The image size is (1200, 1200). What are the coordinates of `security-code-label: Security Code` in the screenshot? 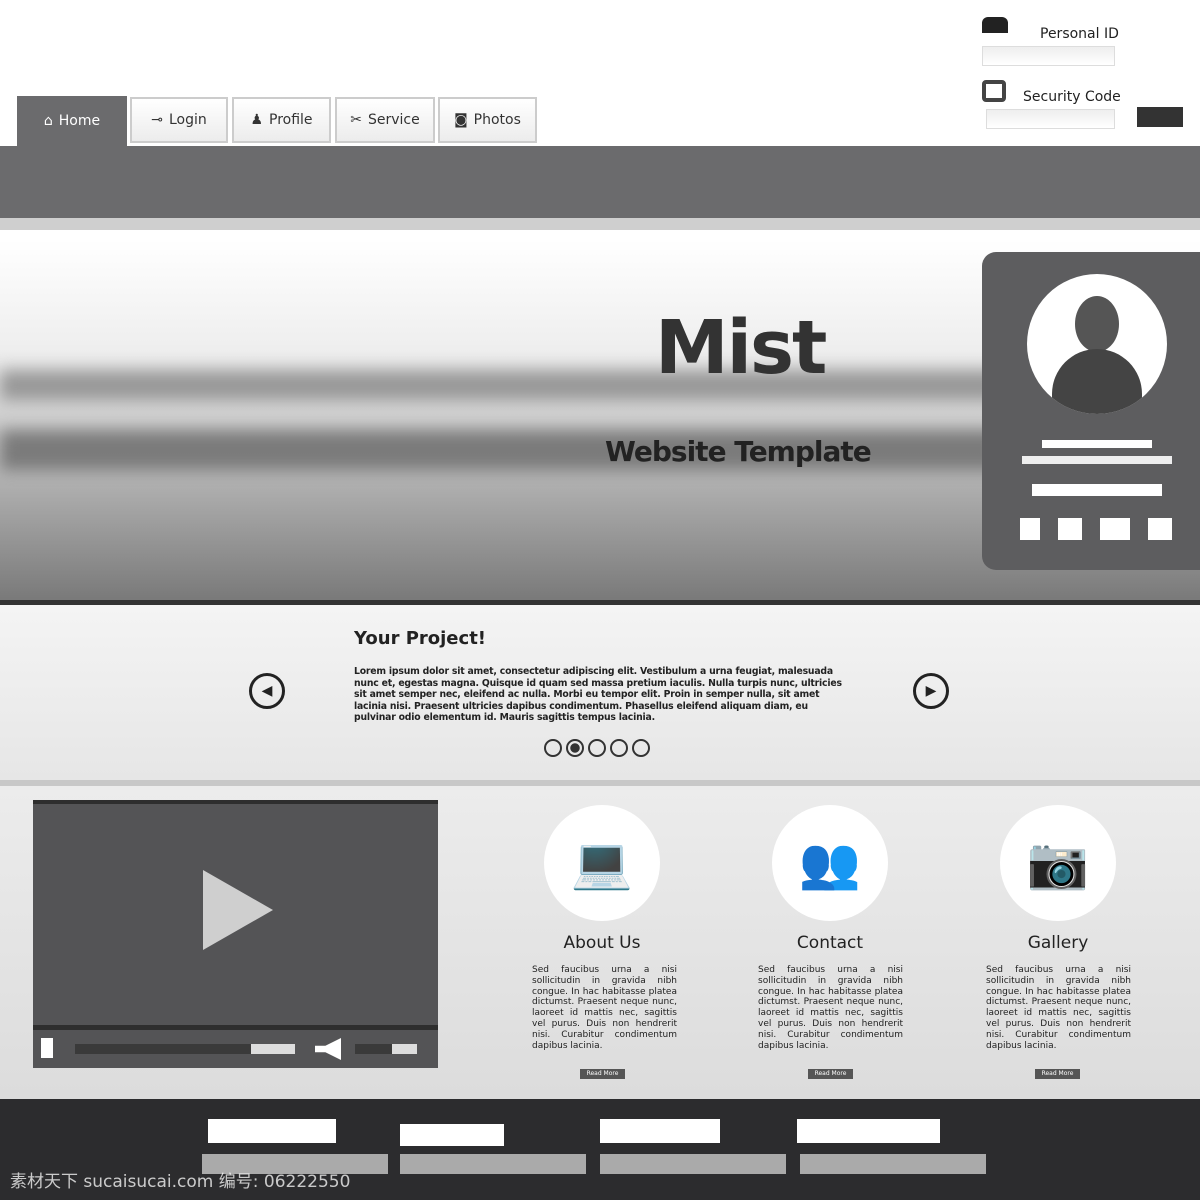 It's located at (1072, 97).